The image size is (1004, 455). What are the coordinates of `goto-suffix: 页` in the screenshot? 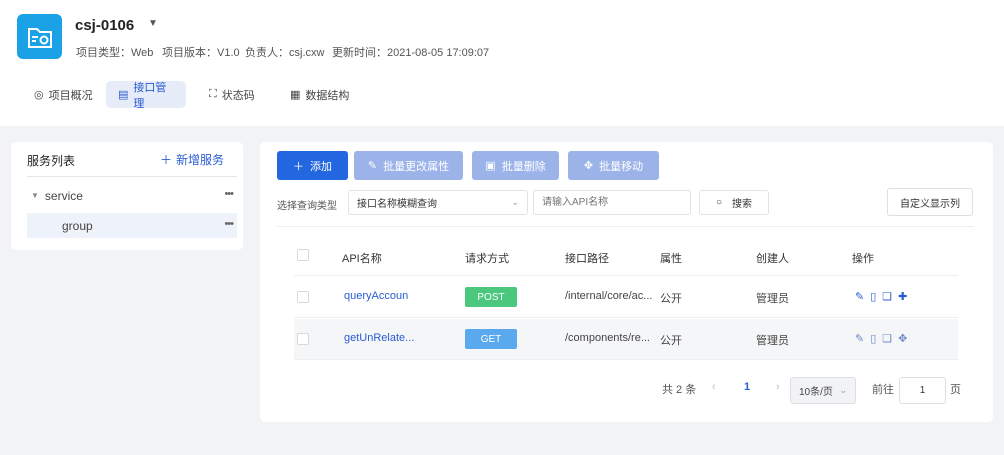 It's located at (955, 390).